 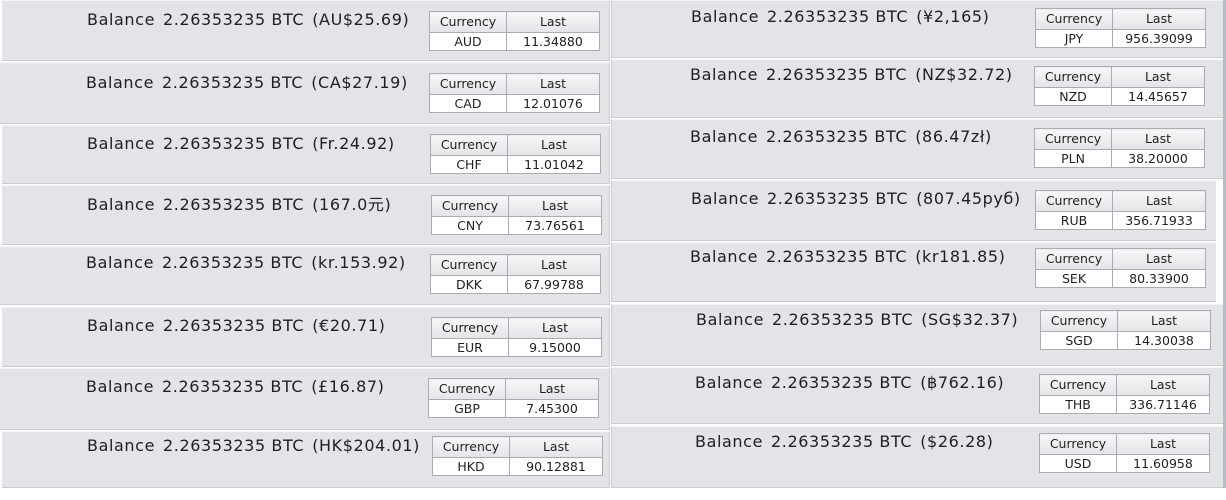 I want to click on table-row: NZD 14.45657, so click(x=1119, y=96).